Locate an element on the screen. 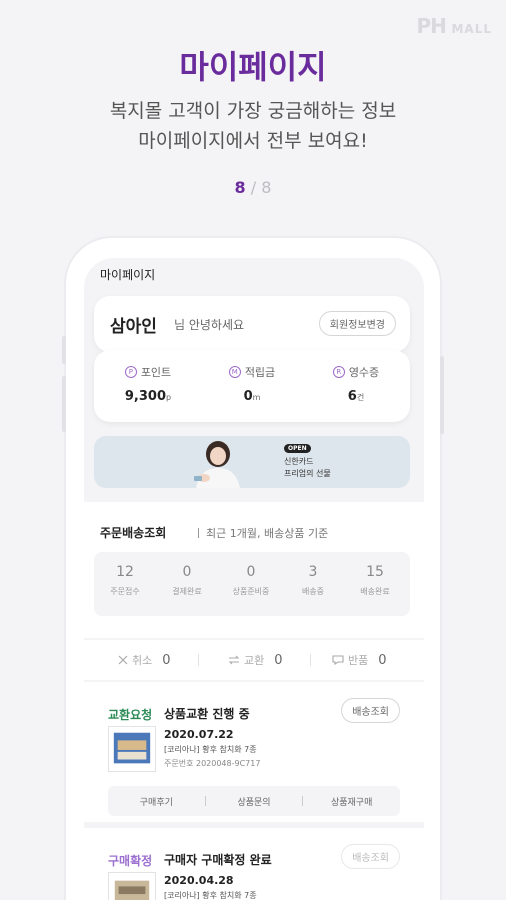 This screenshot has width=506, height=900. claim-label: 반품 is located at coordinates (358, 660).